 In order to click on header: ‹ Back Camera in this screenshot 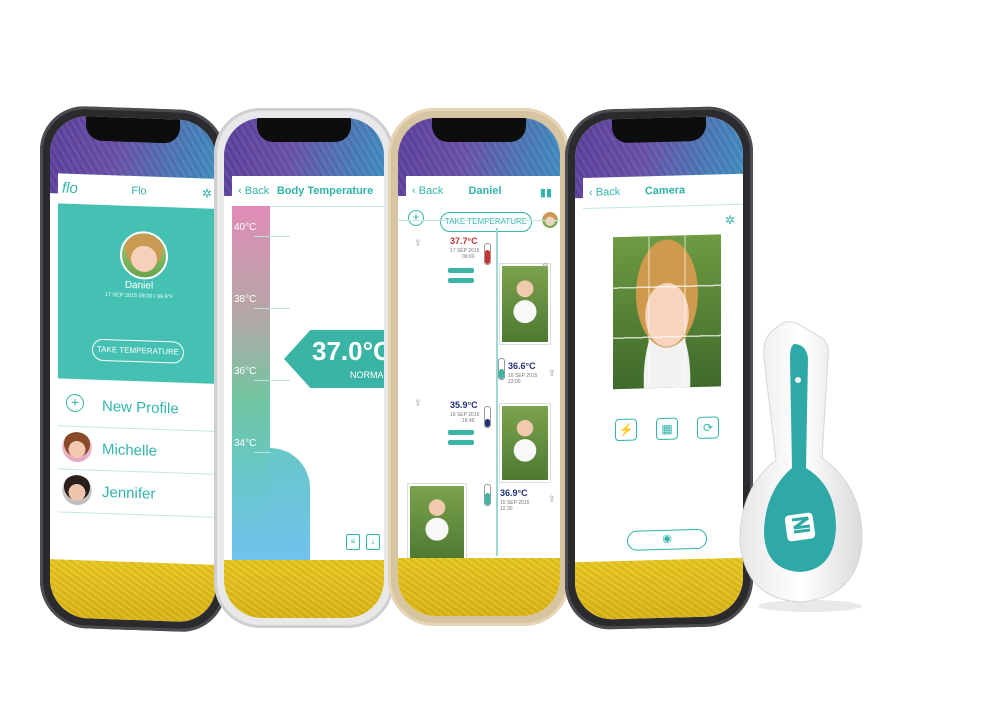, I will do `click(663, 191)`.